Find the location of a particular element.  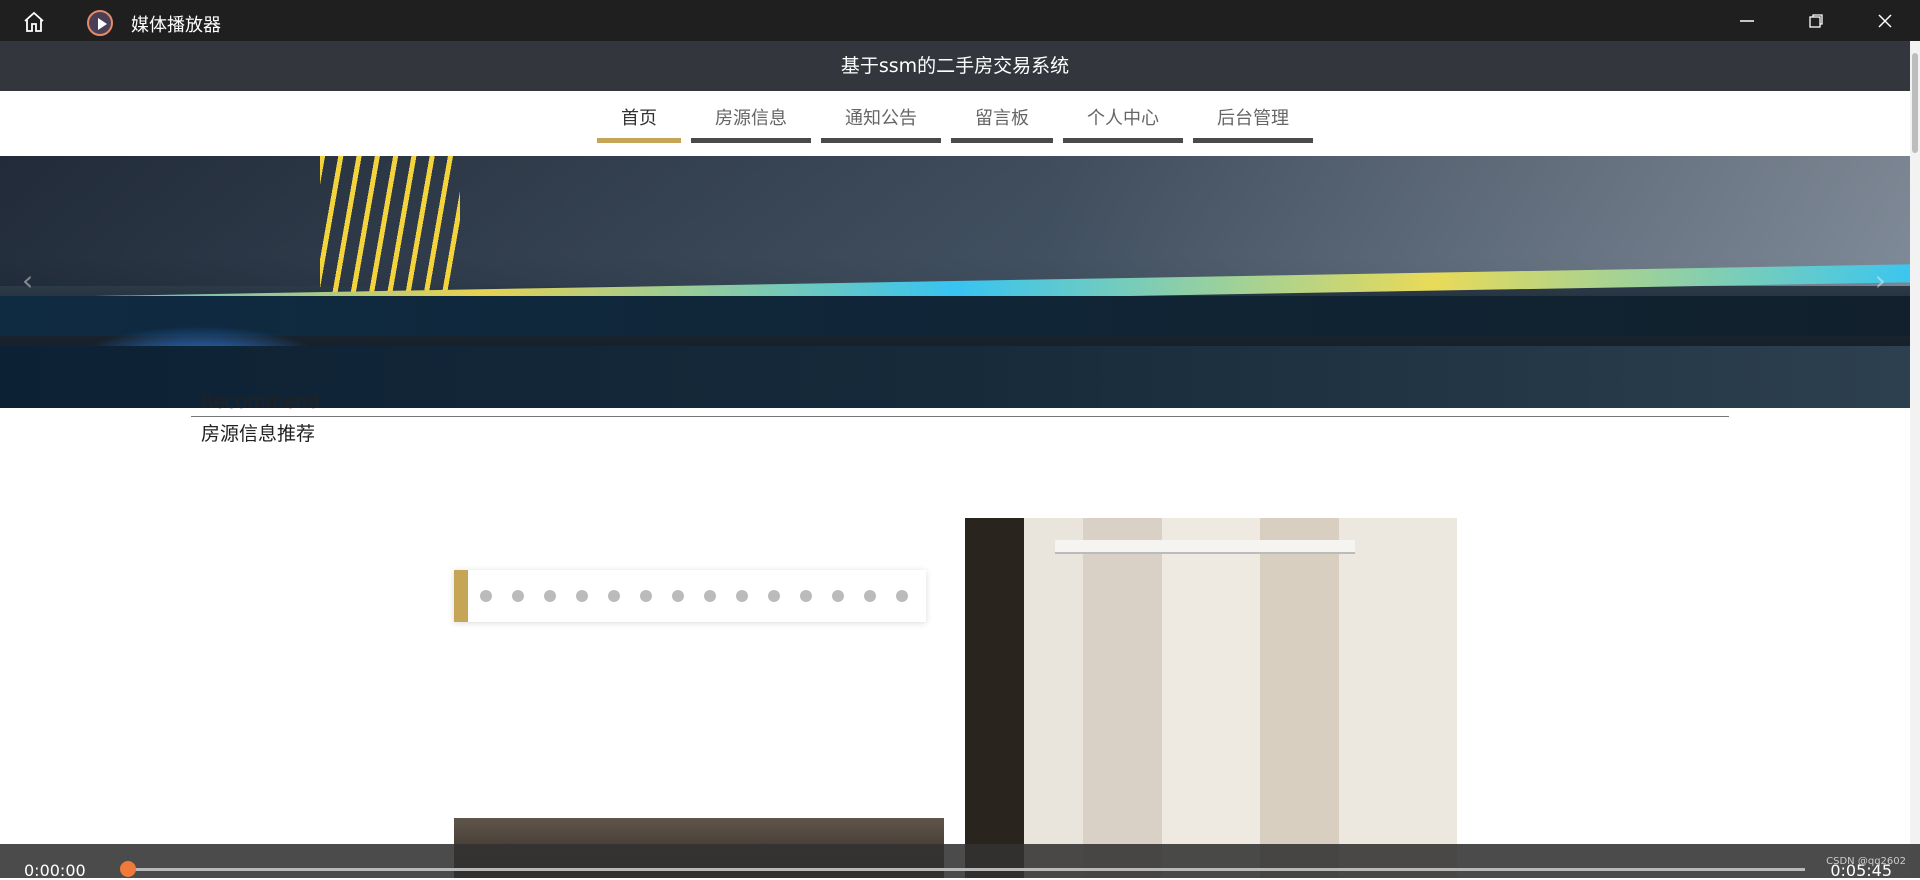

restore-icon is located at coordinates (1816, 20).